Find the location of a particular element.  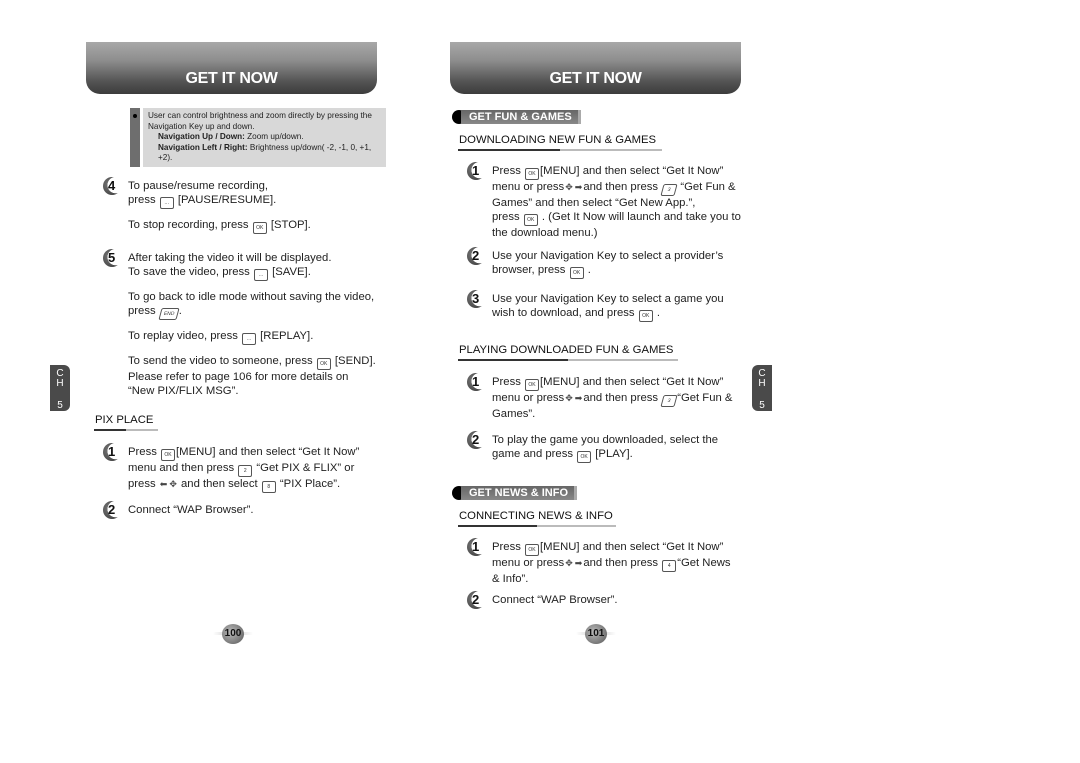

page-number-text: 101 is located at coordinates (596, 633).